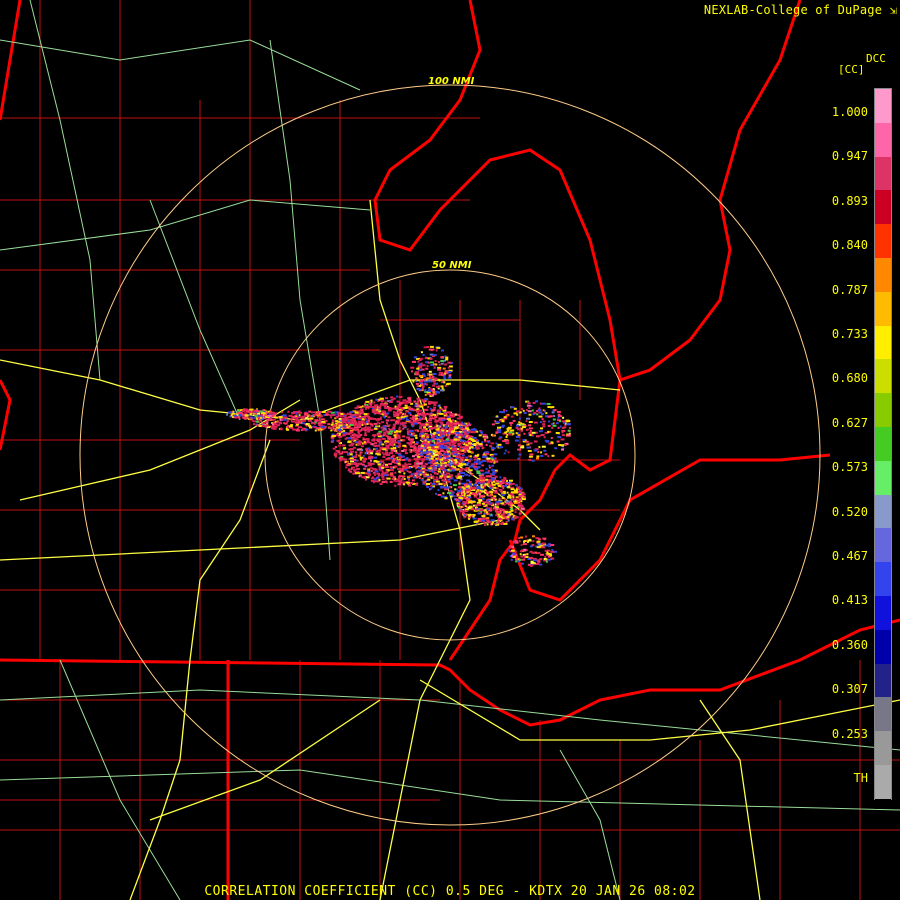 Image resolution: width=900 pixels, height=900 pixels. I want to click on legend-tick-label: 0.467, so click(849, 556).